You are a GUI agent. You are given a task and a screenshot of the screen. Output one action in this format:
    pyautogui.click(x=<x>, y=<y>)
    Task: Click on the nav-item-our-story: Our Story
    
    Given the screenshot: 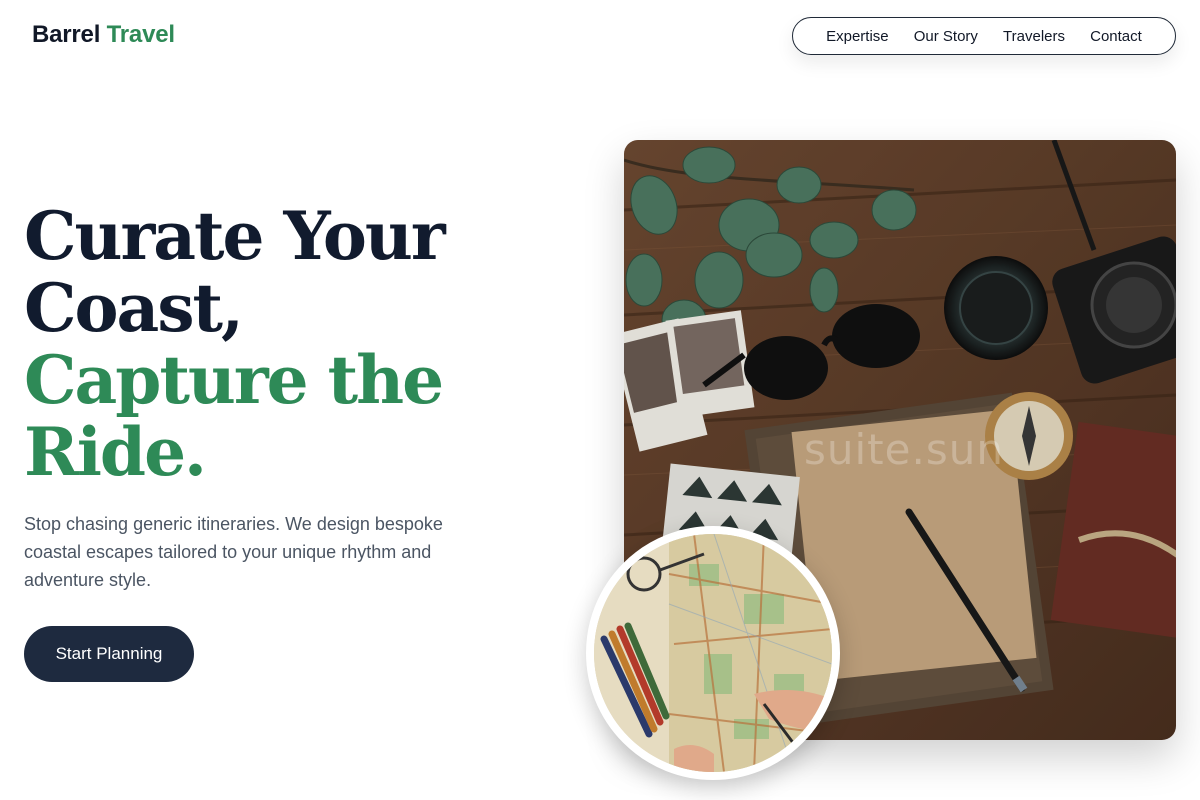 What is the action you would take?
    pyautogui.click(x=946, y=36)
    